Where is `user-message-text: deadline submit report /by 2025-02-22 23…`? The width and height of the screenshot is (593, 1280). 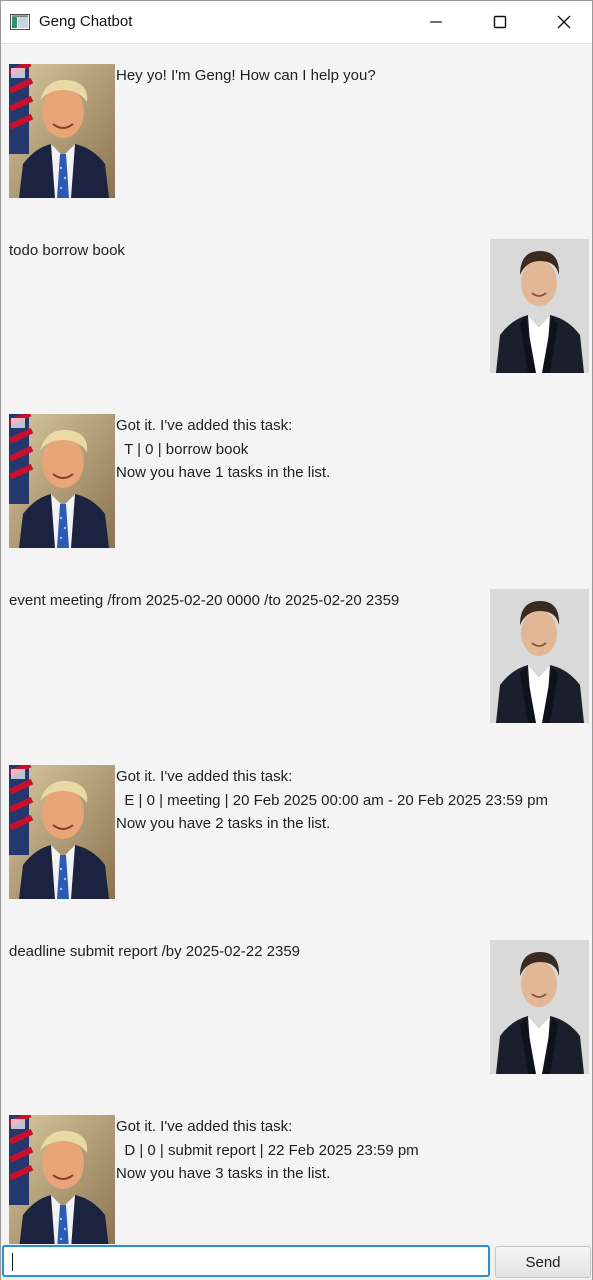 user-message-text: deadline submit report /by 2025-02-22 23… is located at coordinates (155, 951).